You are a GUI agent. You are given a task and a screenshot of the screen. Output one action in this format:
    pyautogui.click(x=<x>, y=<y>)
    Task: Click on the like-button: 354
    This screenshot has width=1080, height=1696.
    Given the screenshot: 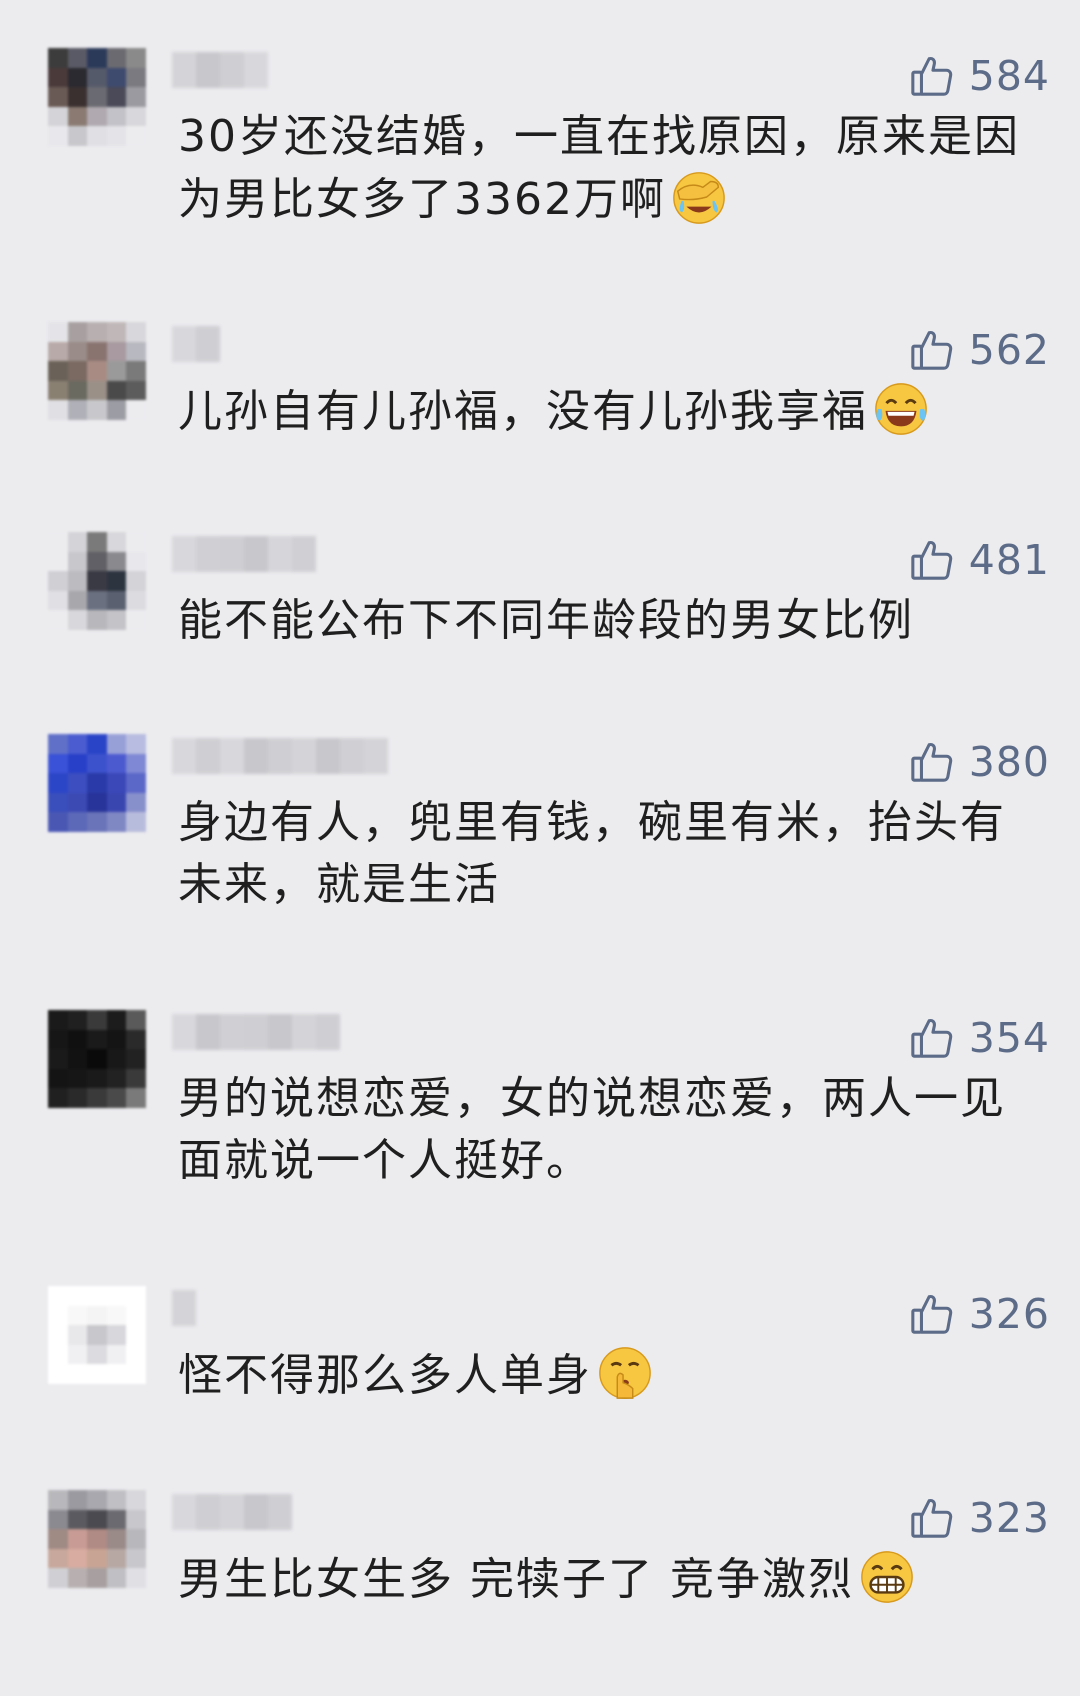 What is the action you would take?
    pyautogui.click(x=979, y=1038)
    